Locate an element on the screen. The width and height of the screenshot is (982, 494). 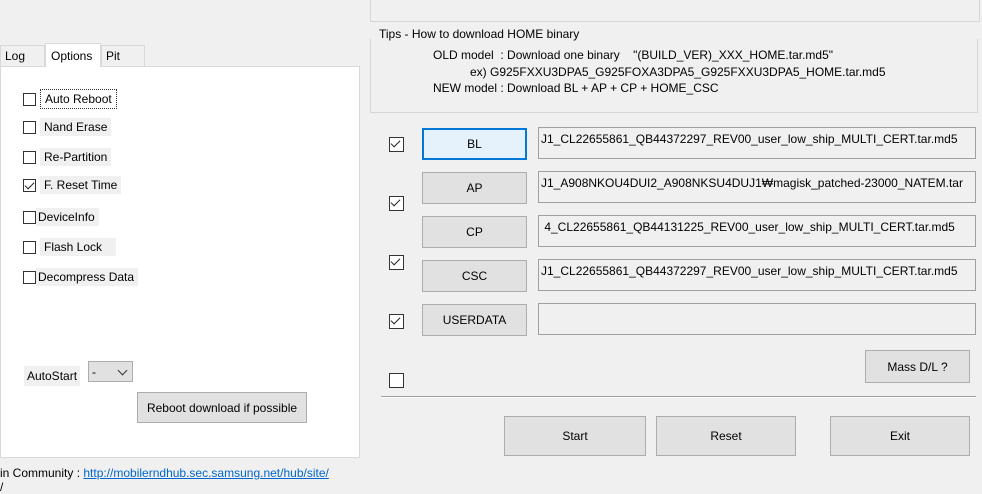
userdata-checkbox is located at coordinates (396, 380).